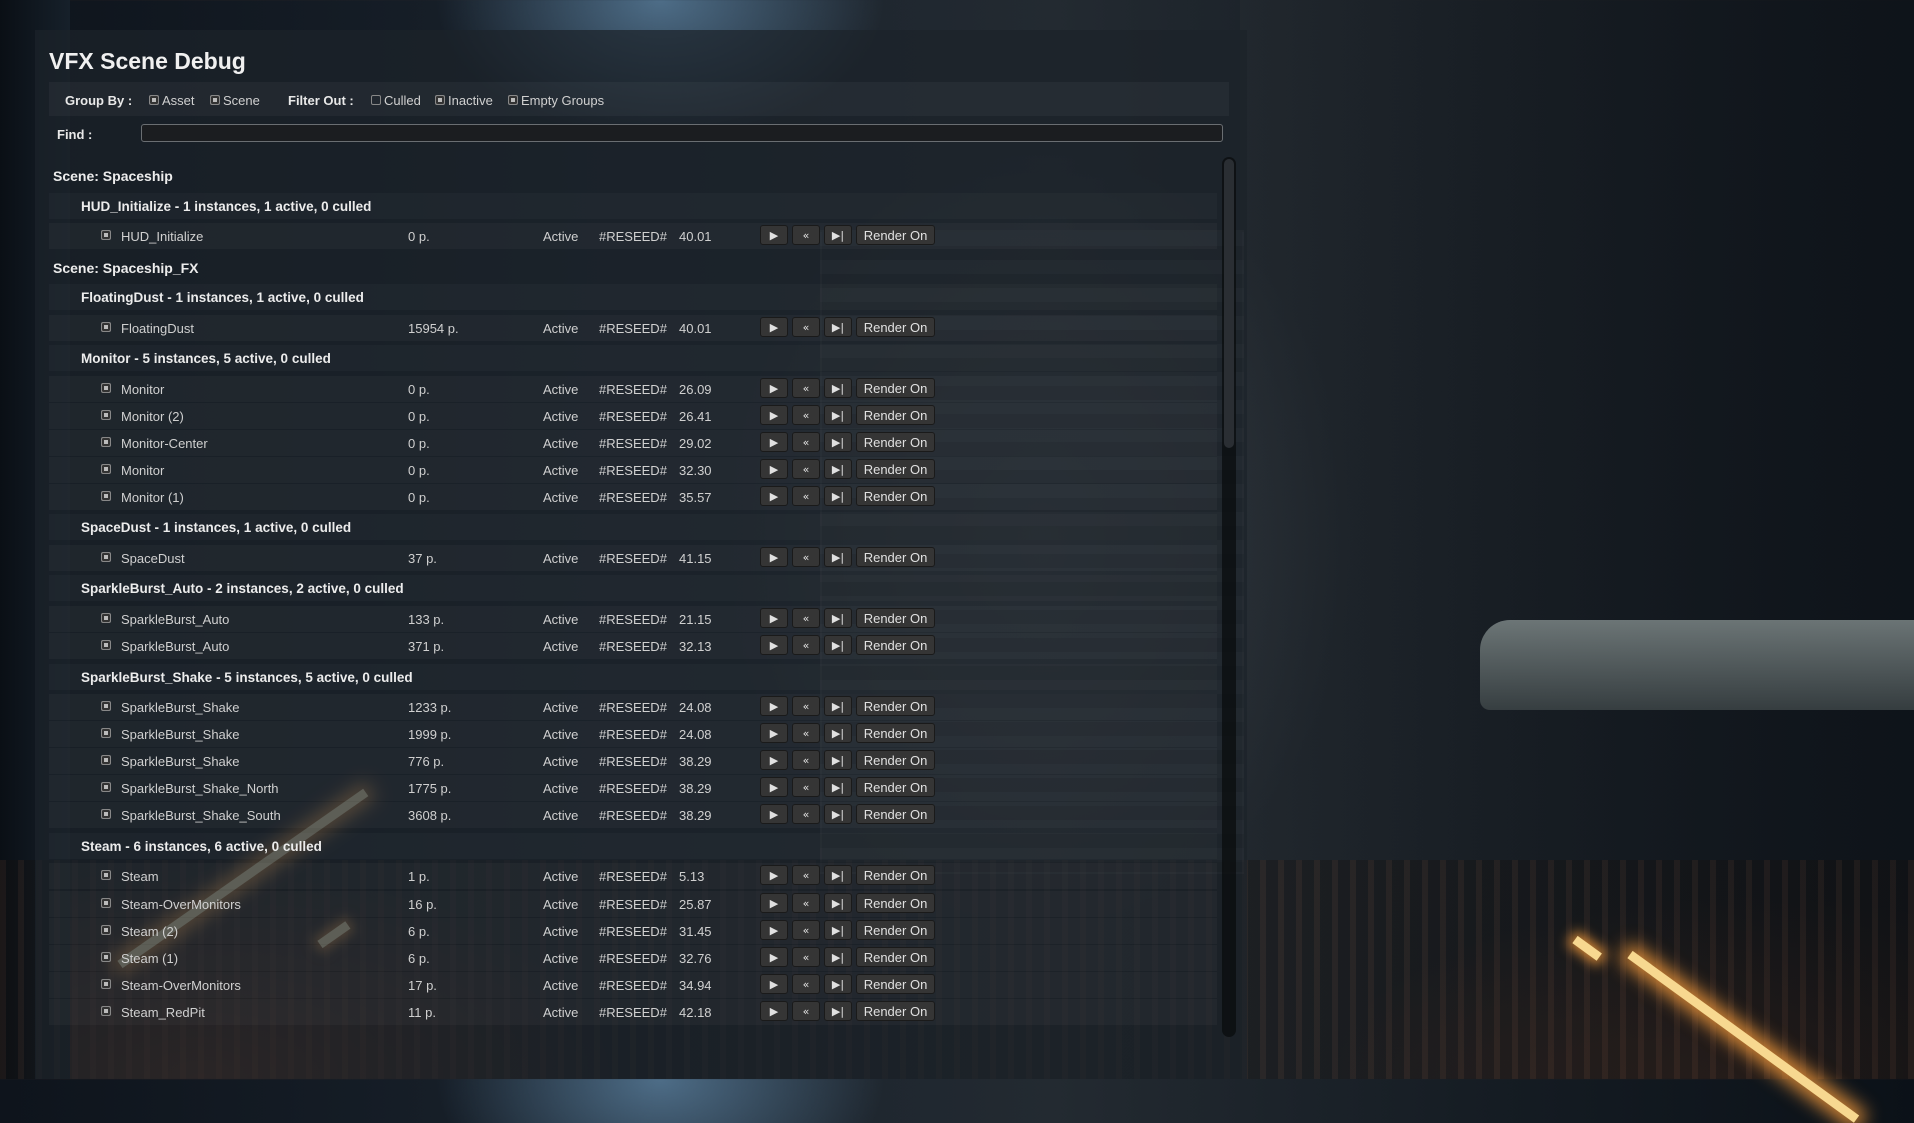  Describe the element at coordinates (172, 100) in the screenshot. I see `group-by-asset-toggle: Asset` at that location.